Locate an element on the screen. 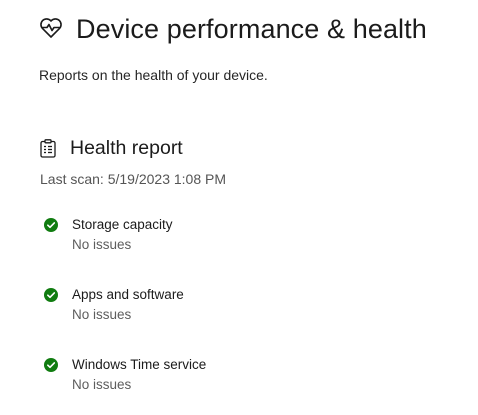 This screenshot has height=415, width=478. health-item-name: Apps and software is located at coordinates (128, 294).